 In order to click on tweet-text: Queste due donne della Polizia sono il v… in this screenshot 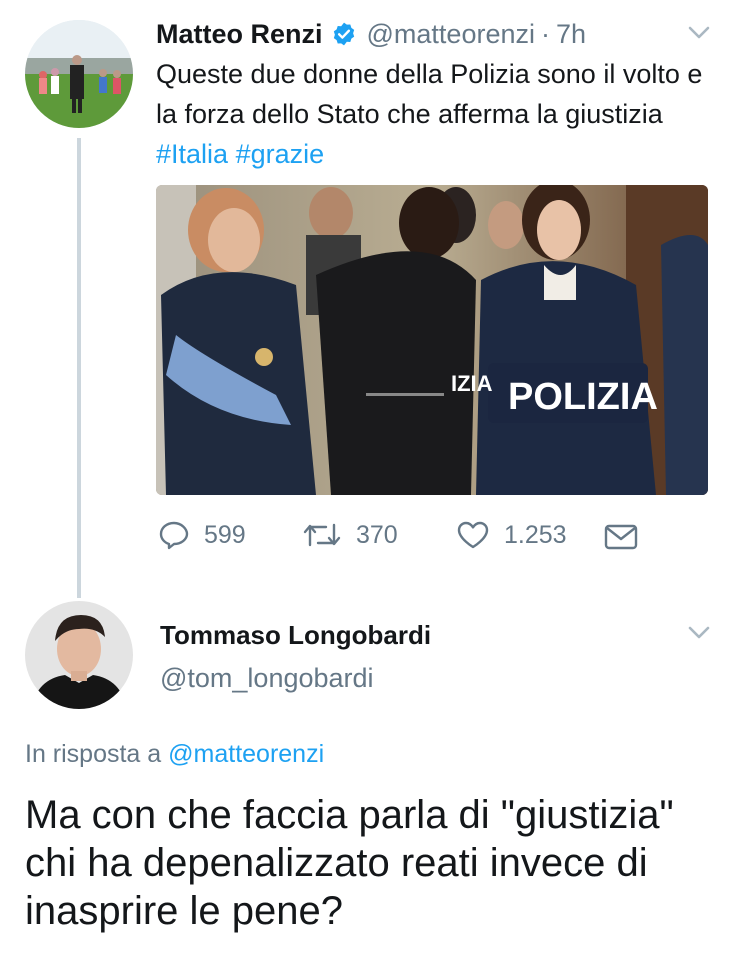, I will do `click(436, 114)`.